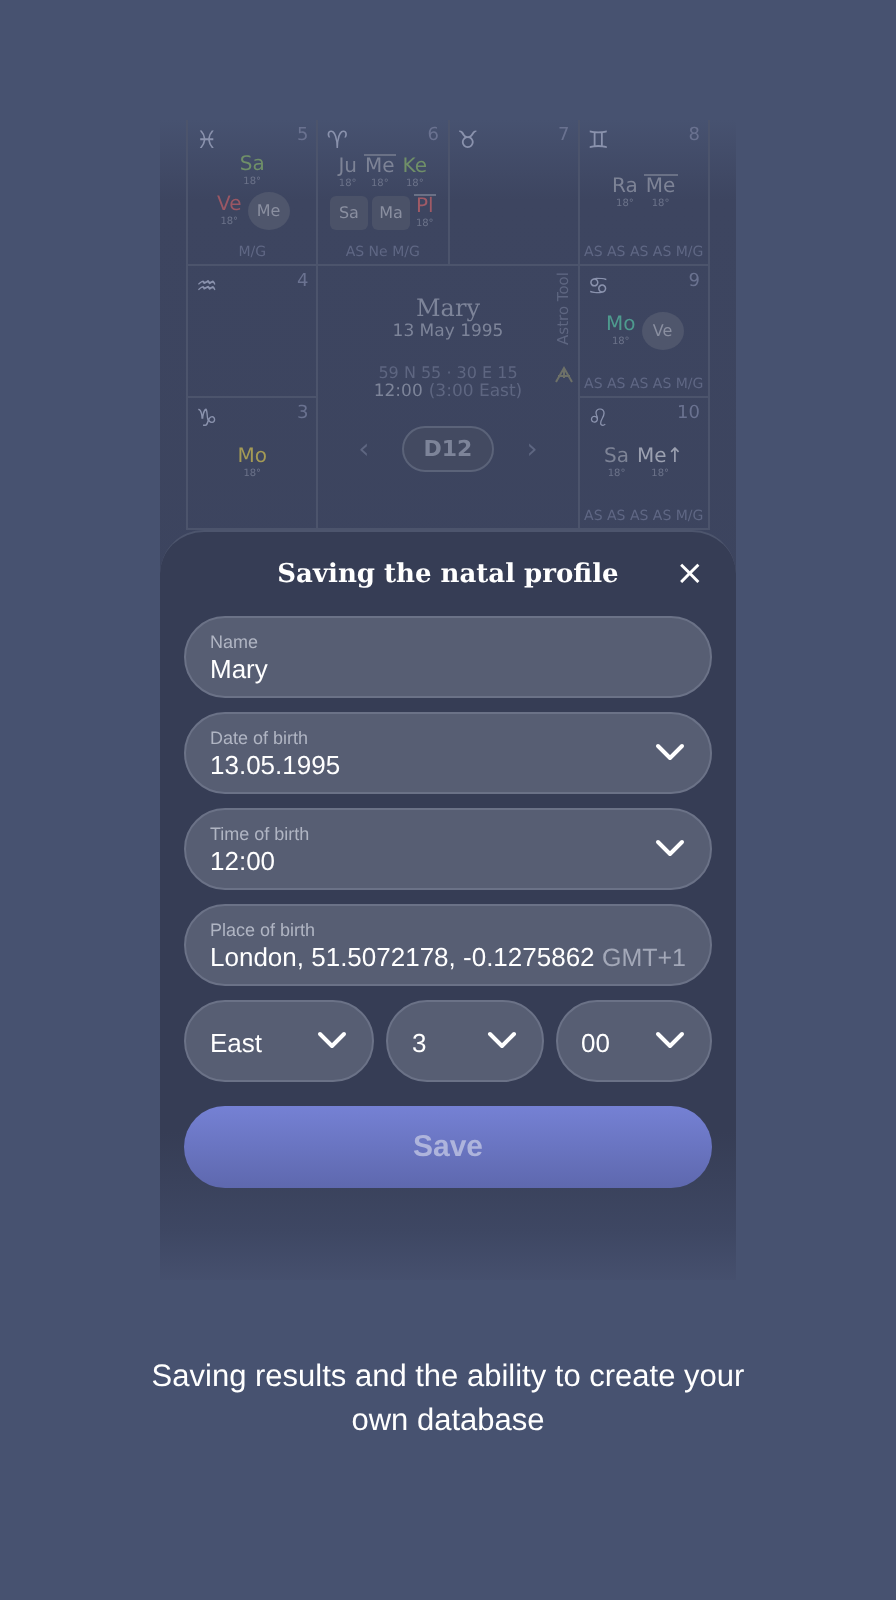 This screenshot has width=896, height=1600. I want to click on planet-label: Ke, so click(415, 166).